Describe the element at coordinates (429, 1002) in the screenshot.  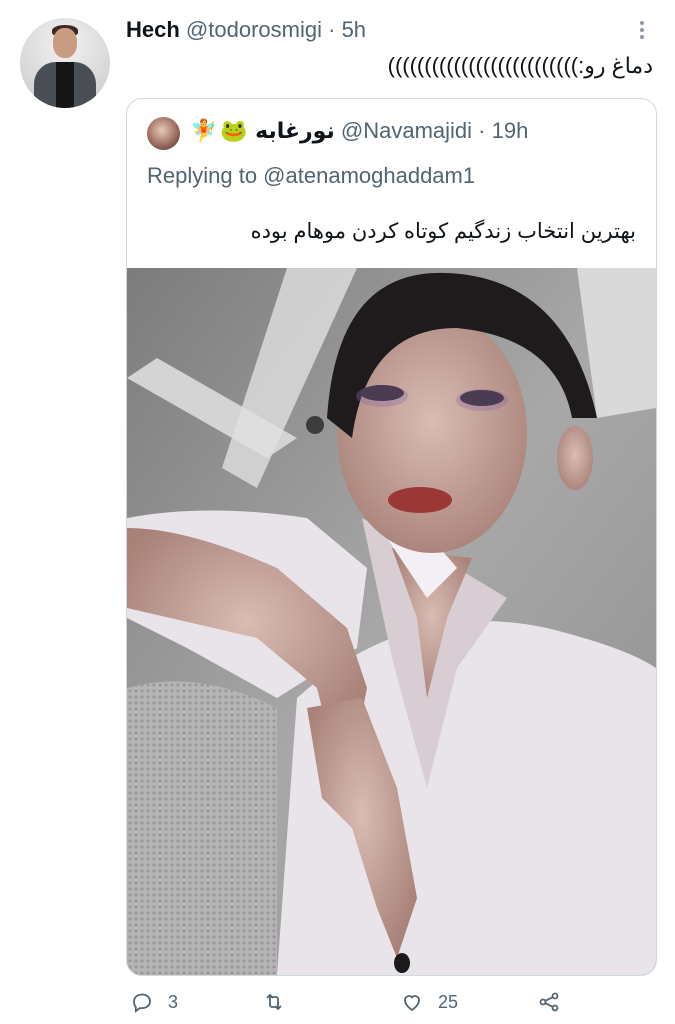
I see `like-button: 25` at that location.